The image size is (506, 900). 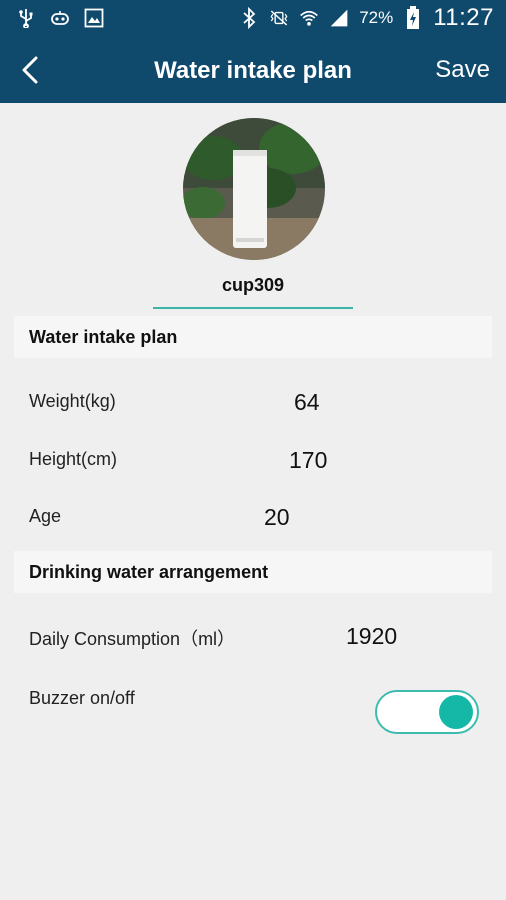 I want to click on app-bar: Water intake plan Save, so click(x=253, y=70).